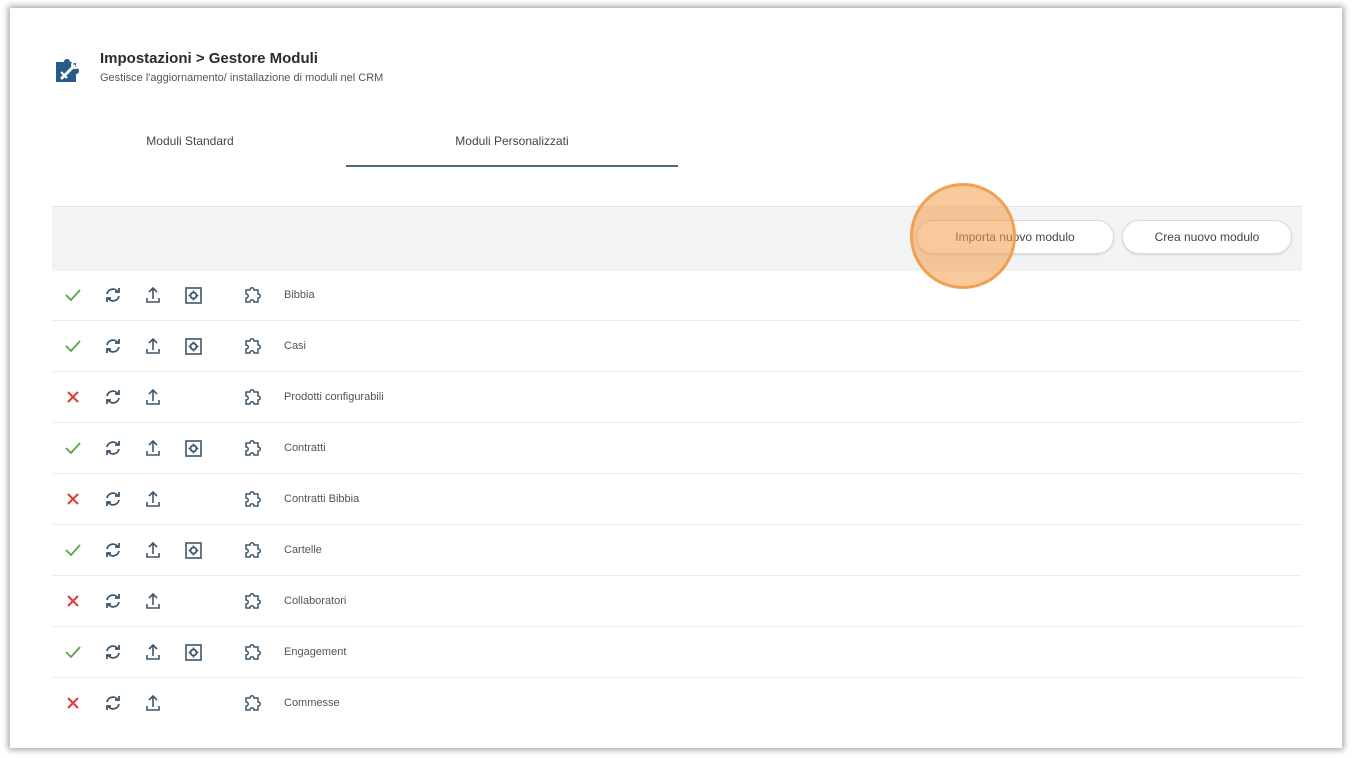 This screenshot has width=1353, height=758. I want to click on module-name: Engagement, so click(315, 652).